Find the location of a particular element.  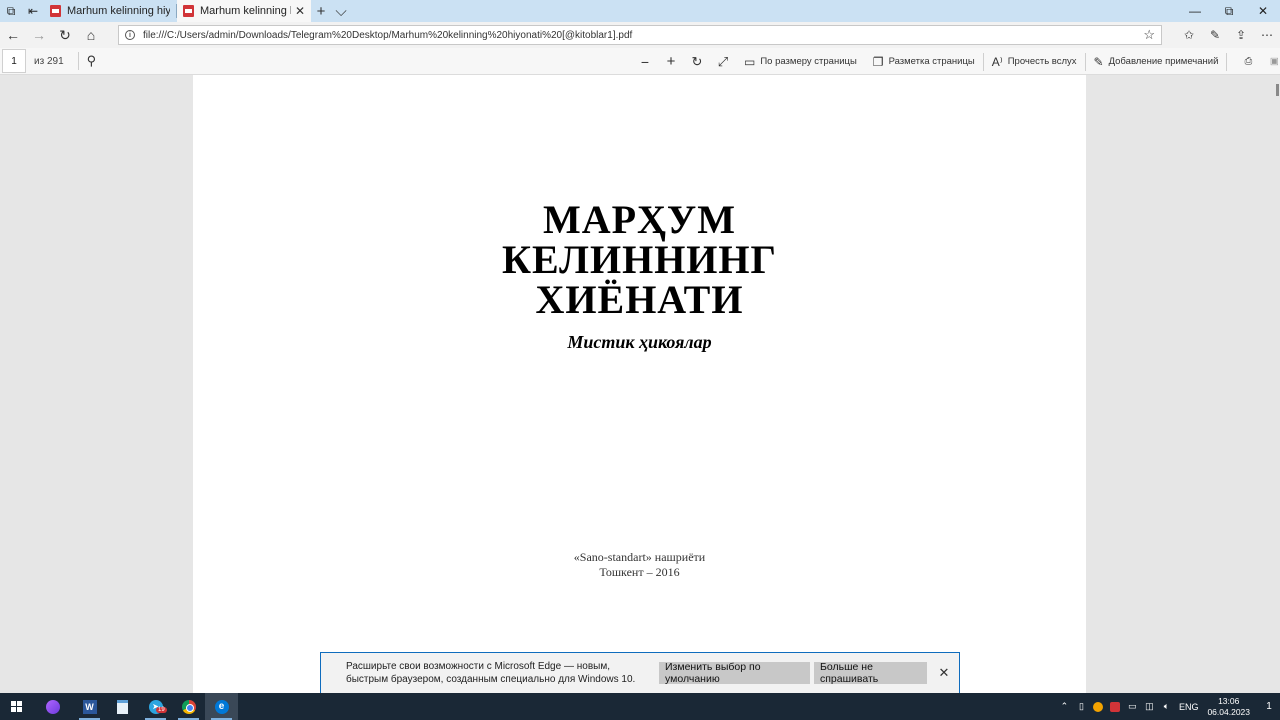

zoom-in-icon: + is located at coordinates (671, 61).